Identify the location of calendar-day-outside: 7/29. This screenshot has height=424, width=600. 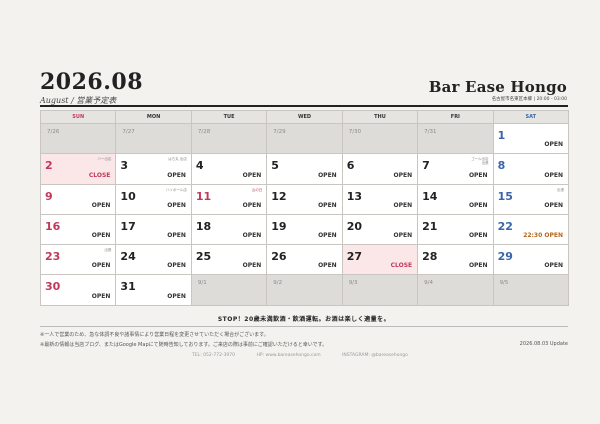
(305, 139).